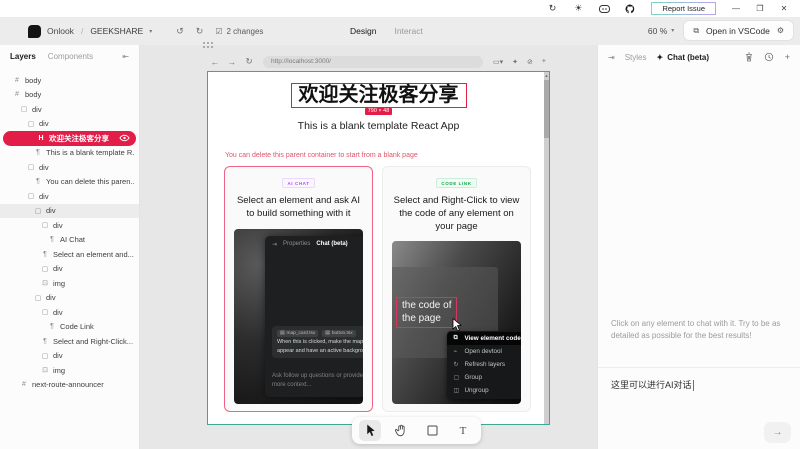  I want to click on reload-app-icon: ↻, so click(552, 8).